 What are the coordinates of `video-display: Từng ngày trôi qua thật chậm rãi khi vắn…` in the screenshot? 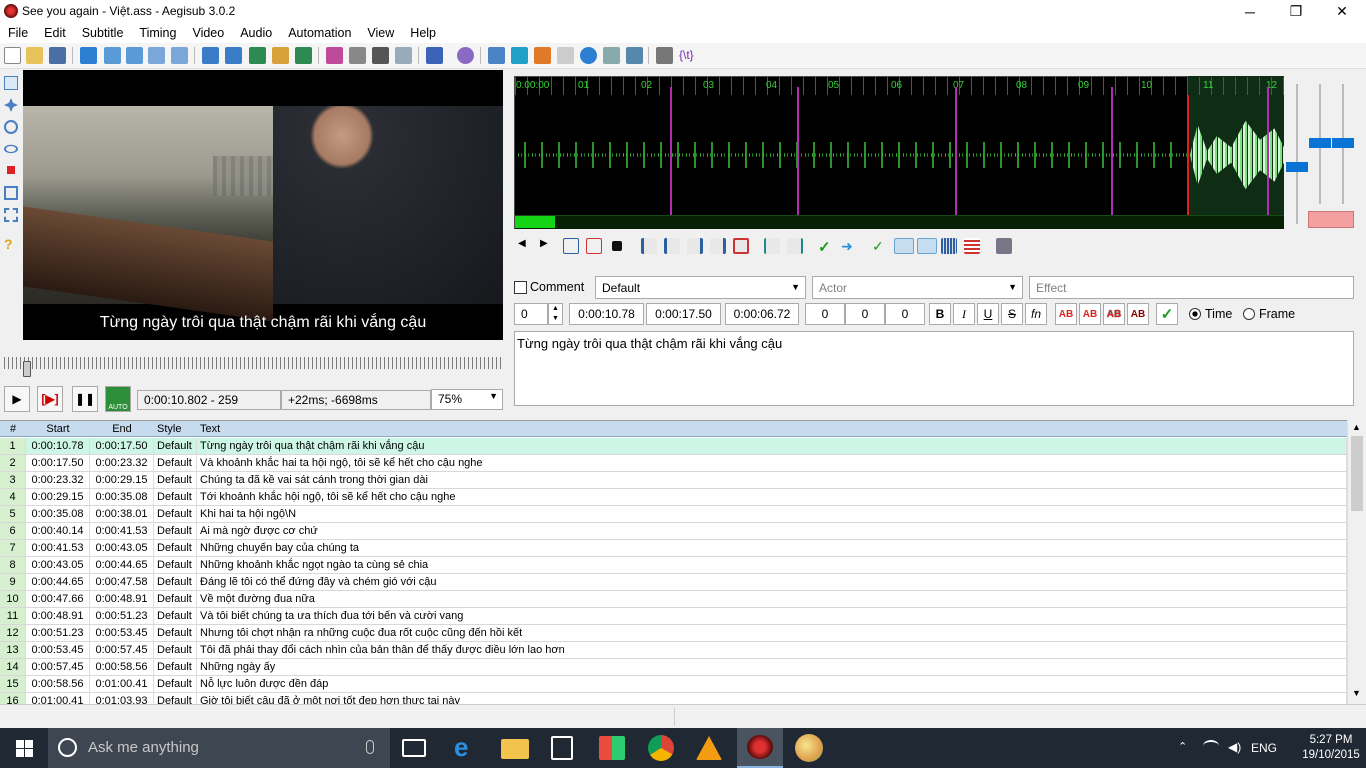 It's located at (263, 205).